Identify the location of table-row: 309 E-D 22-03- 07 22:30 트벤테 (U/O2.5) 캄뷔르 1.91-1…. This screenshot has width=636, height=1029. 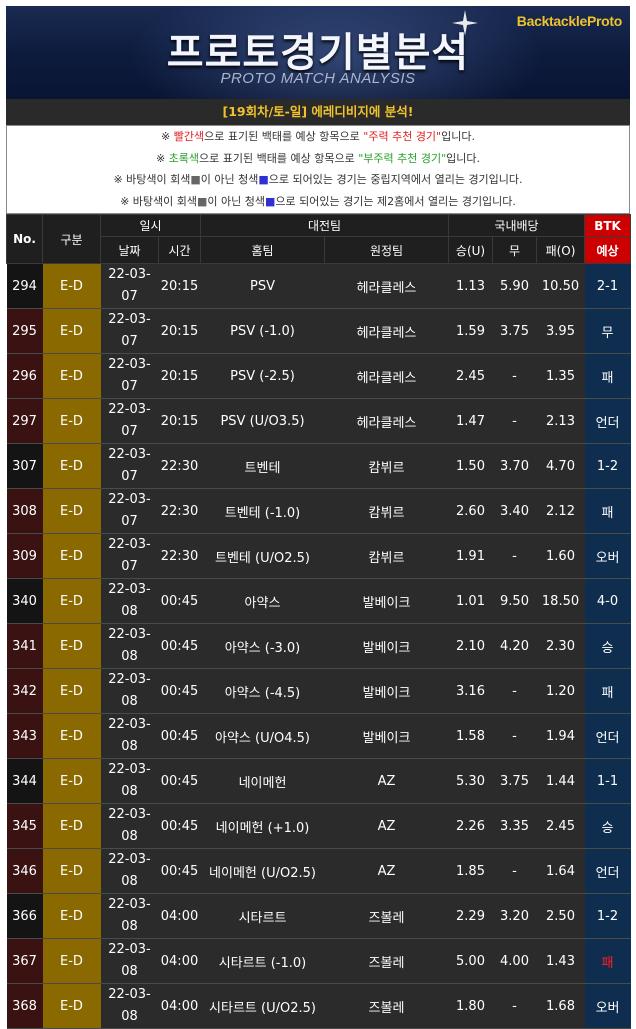
(318, 556).